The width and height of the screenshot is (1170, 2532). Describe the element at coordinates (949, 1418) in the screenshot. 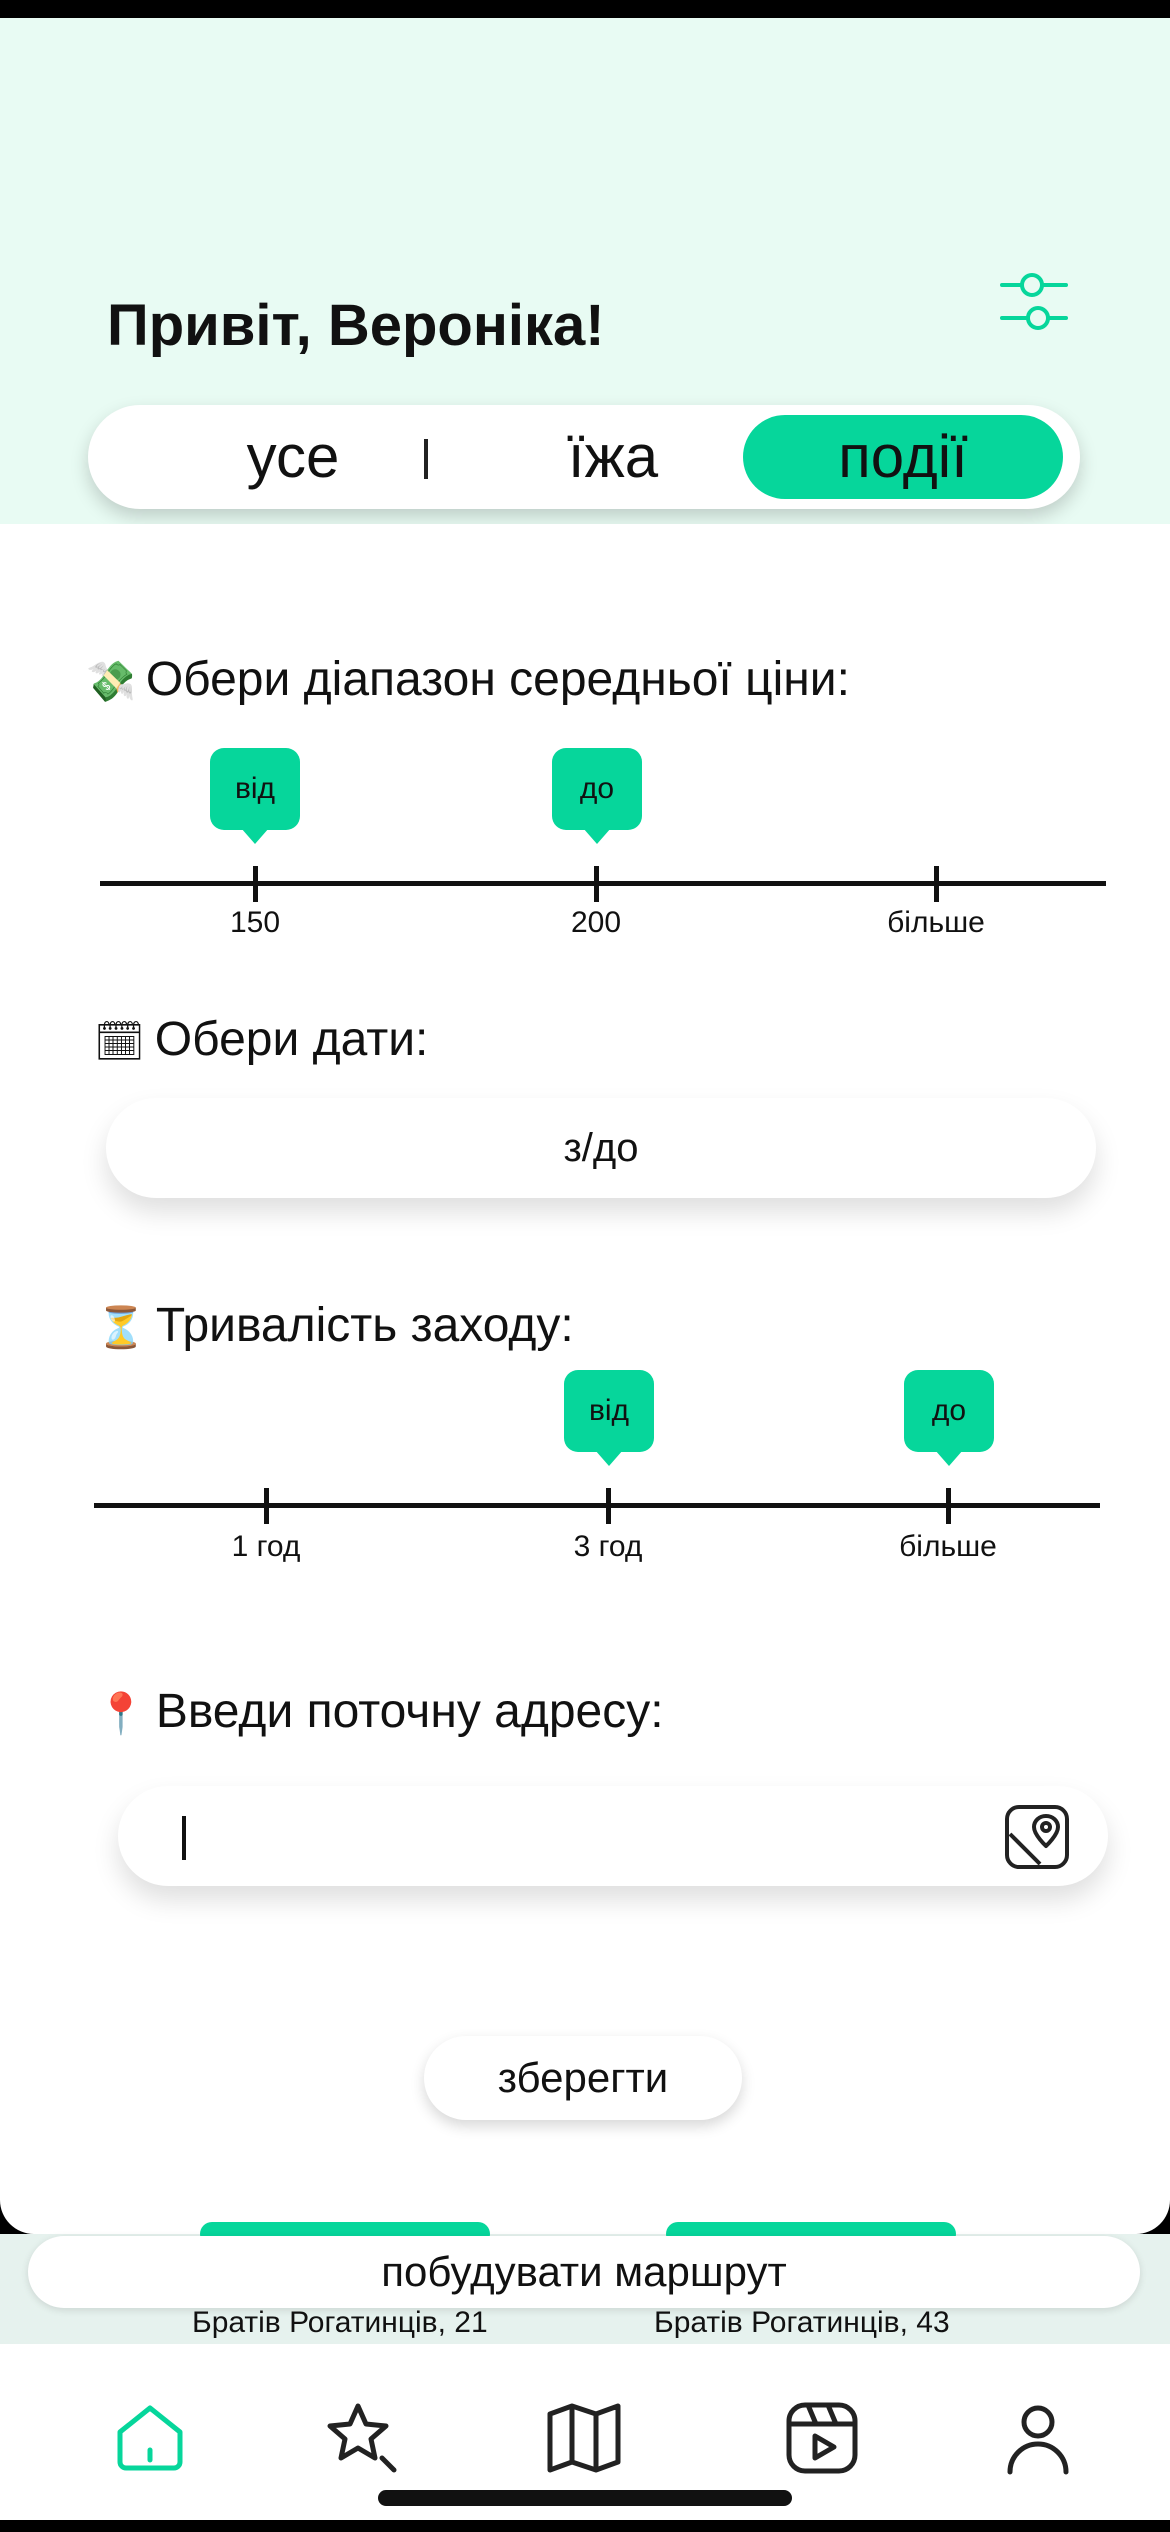

I see `duration-to-handle: до` at that location.